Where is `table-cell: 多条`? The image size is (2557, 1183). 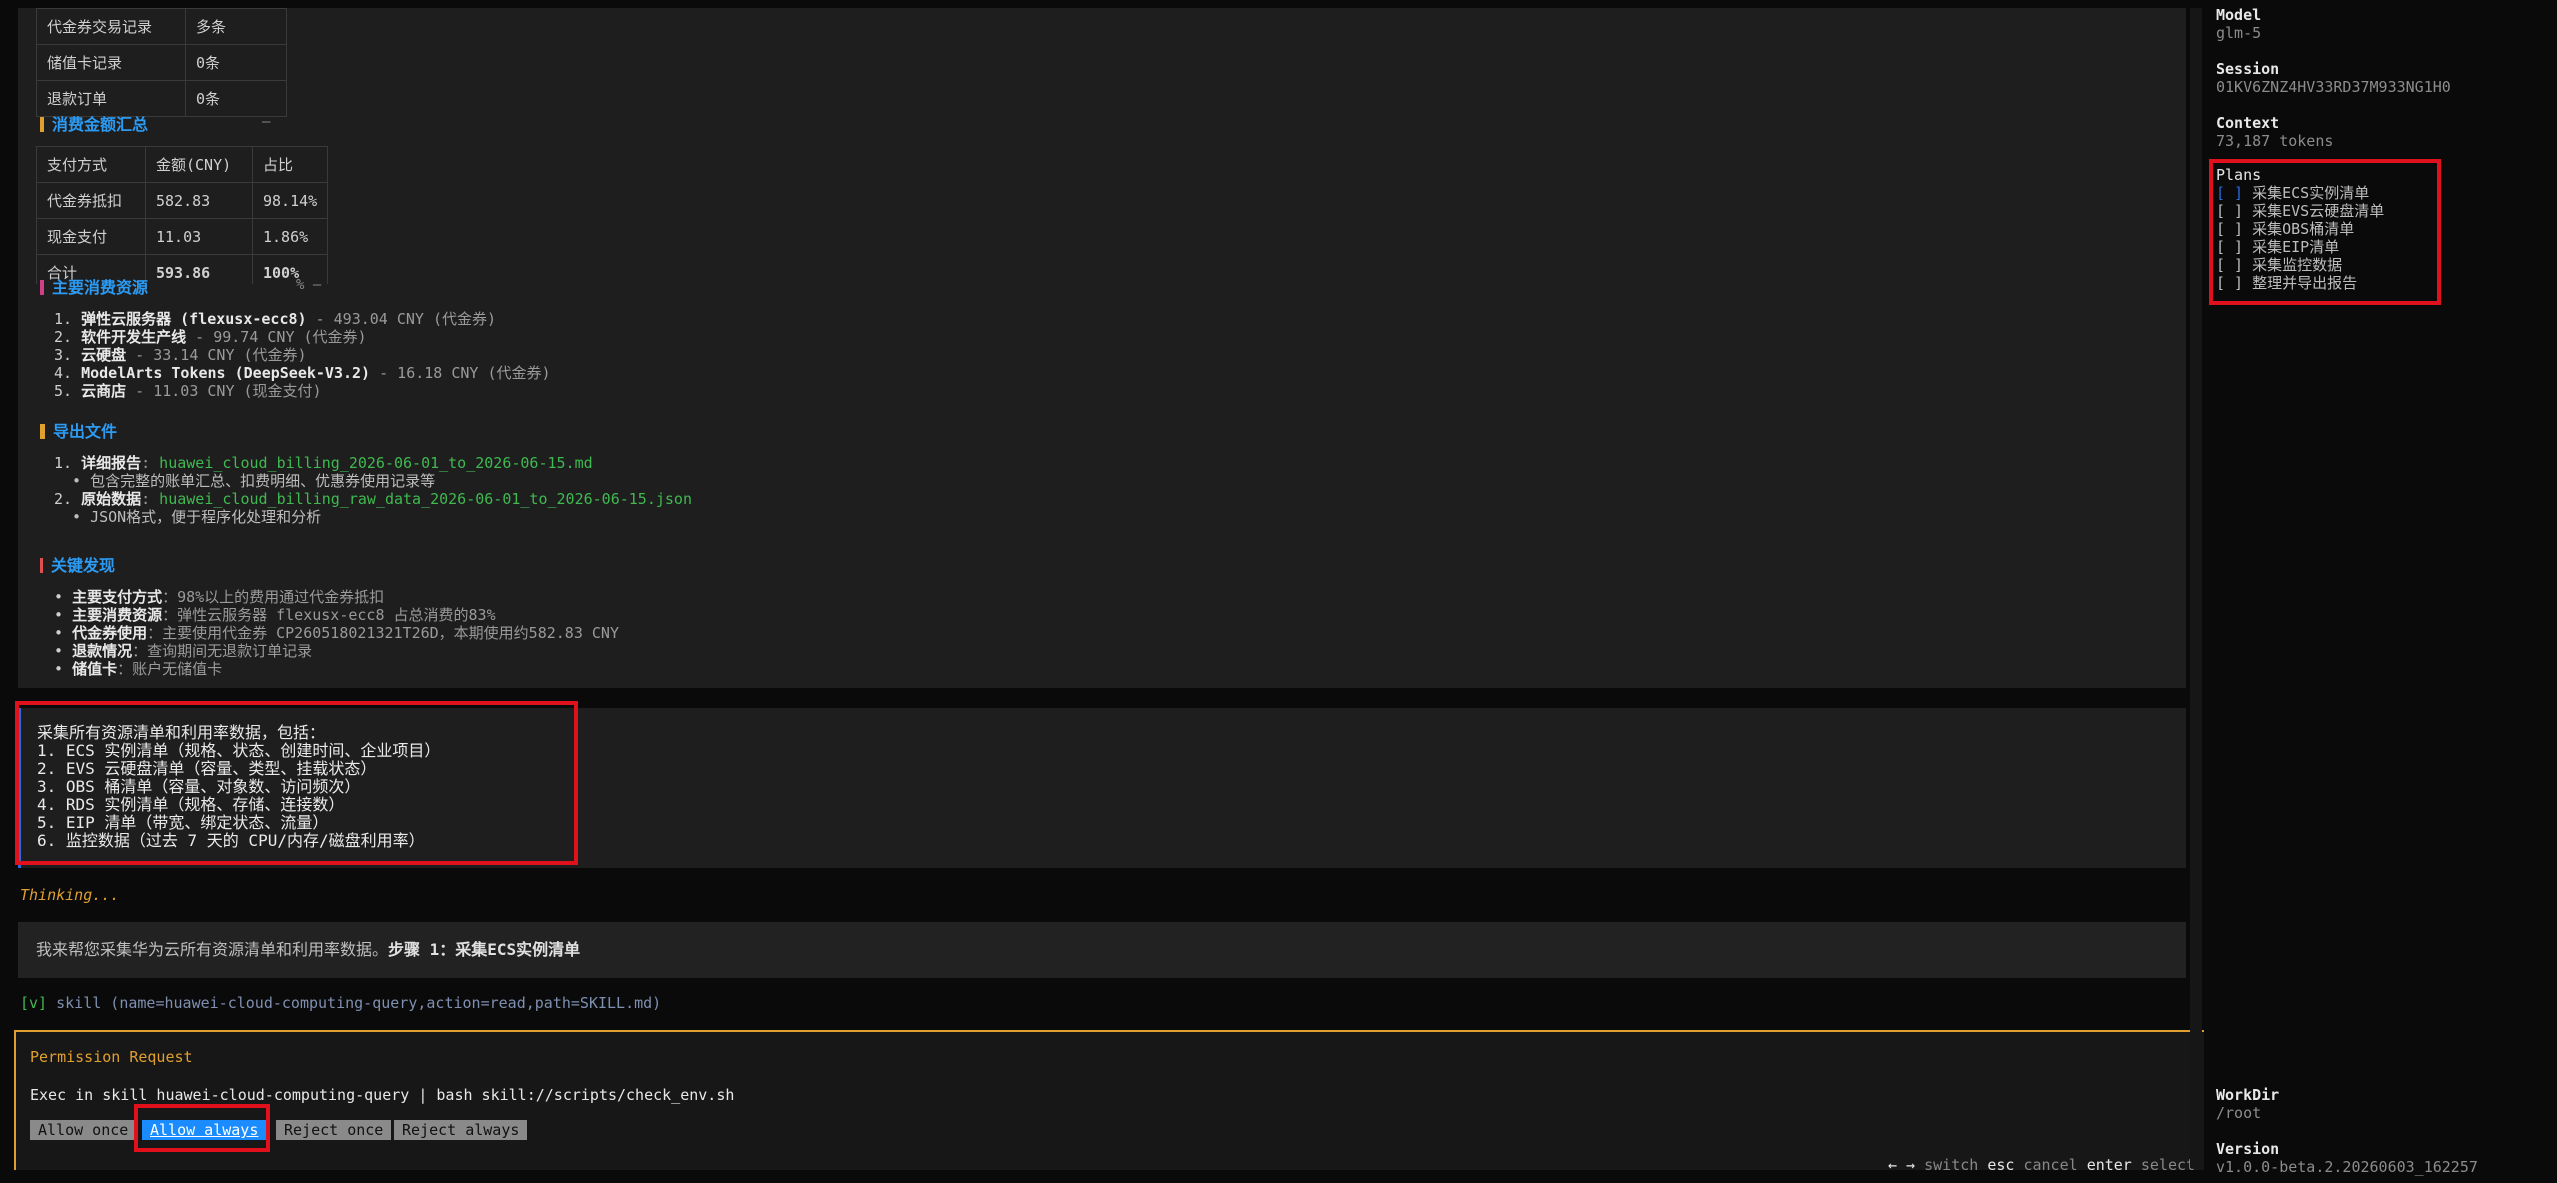 table-cell: 多条 is located at coordinates (236, 26).